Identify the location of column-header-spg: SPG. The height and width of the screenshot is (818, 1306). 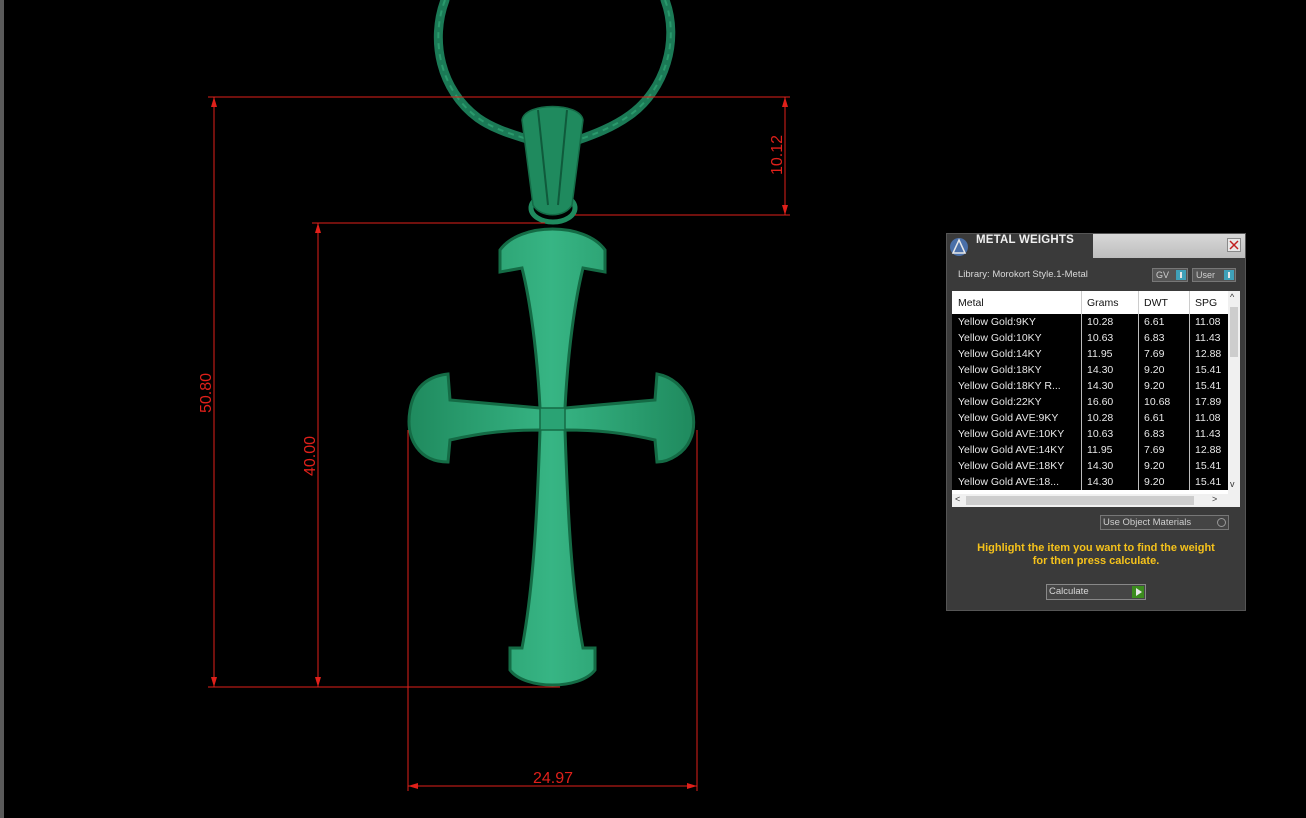
(1206, 303).